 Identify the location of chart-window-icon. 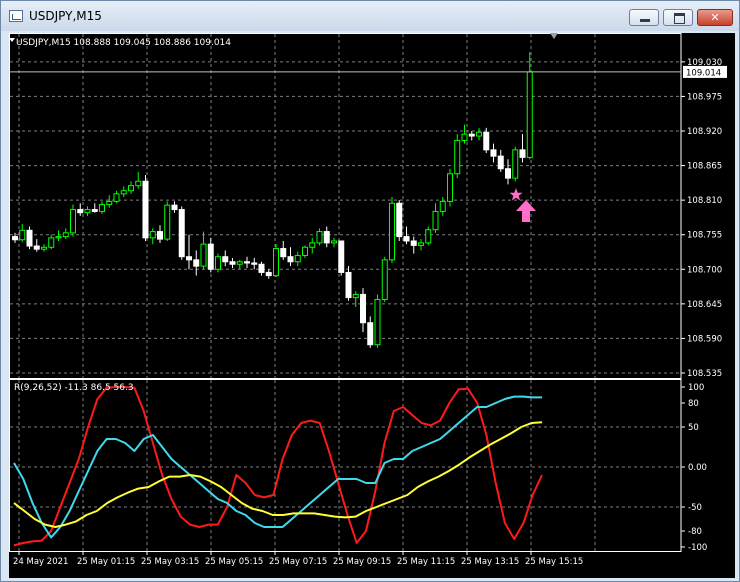
(16, 16).